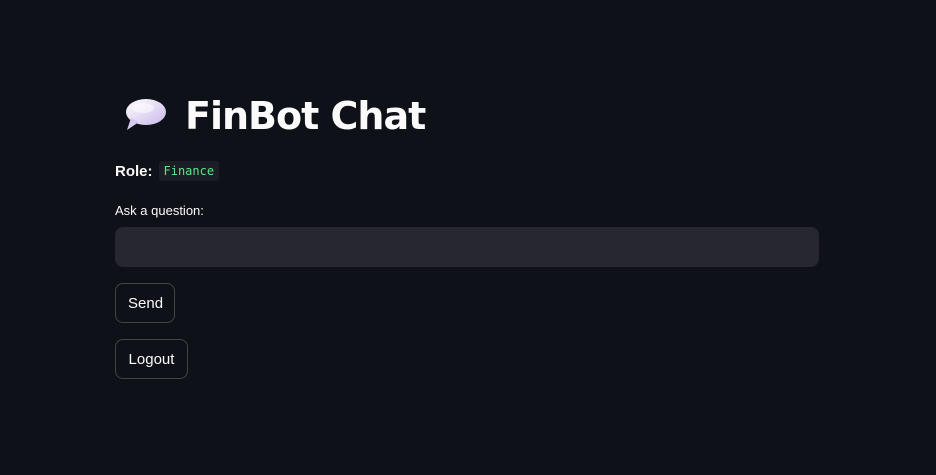 The image size is (936, 475). Describe the element at coordinates (467, 247) in the screenshot. I see `question-input` at that location.